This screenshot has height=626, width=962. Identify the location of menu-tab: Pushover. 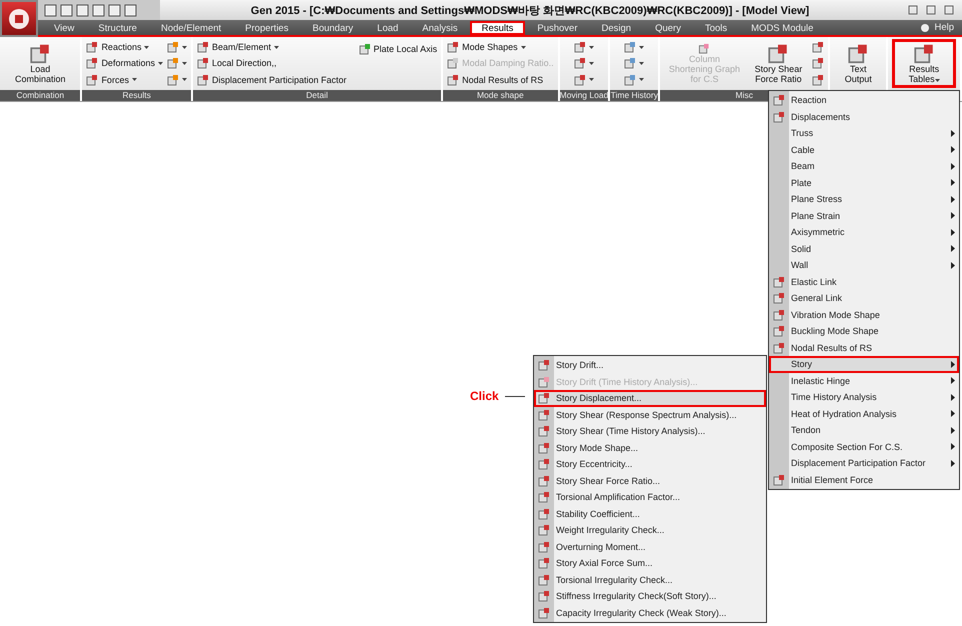
(557, 27).